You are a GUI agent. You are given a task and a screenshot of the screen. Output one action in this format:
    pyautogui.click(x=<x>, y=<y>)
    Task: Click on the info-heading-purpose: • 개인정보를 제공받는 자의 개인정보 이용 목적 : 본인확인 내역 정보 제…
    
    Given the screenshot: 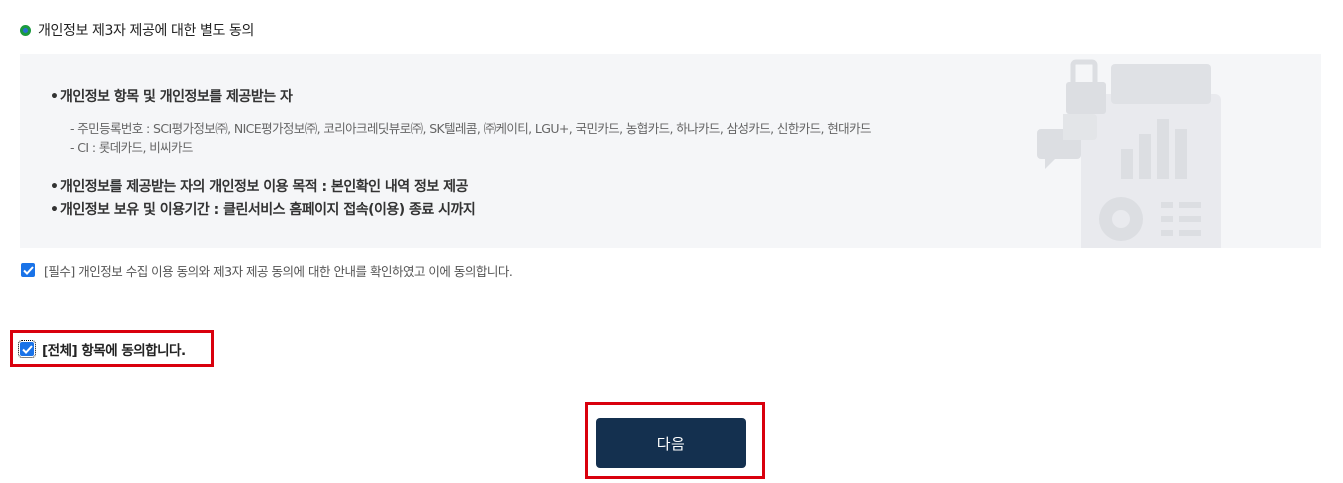 What is the action you would take?
    pyautogui.click(x=259, y=186)
    